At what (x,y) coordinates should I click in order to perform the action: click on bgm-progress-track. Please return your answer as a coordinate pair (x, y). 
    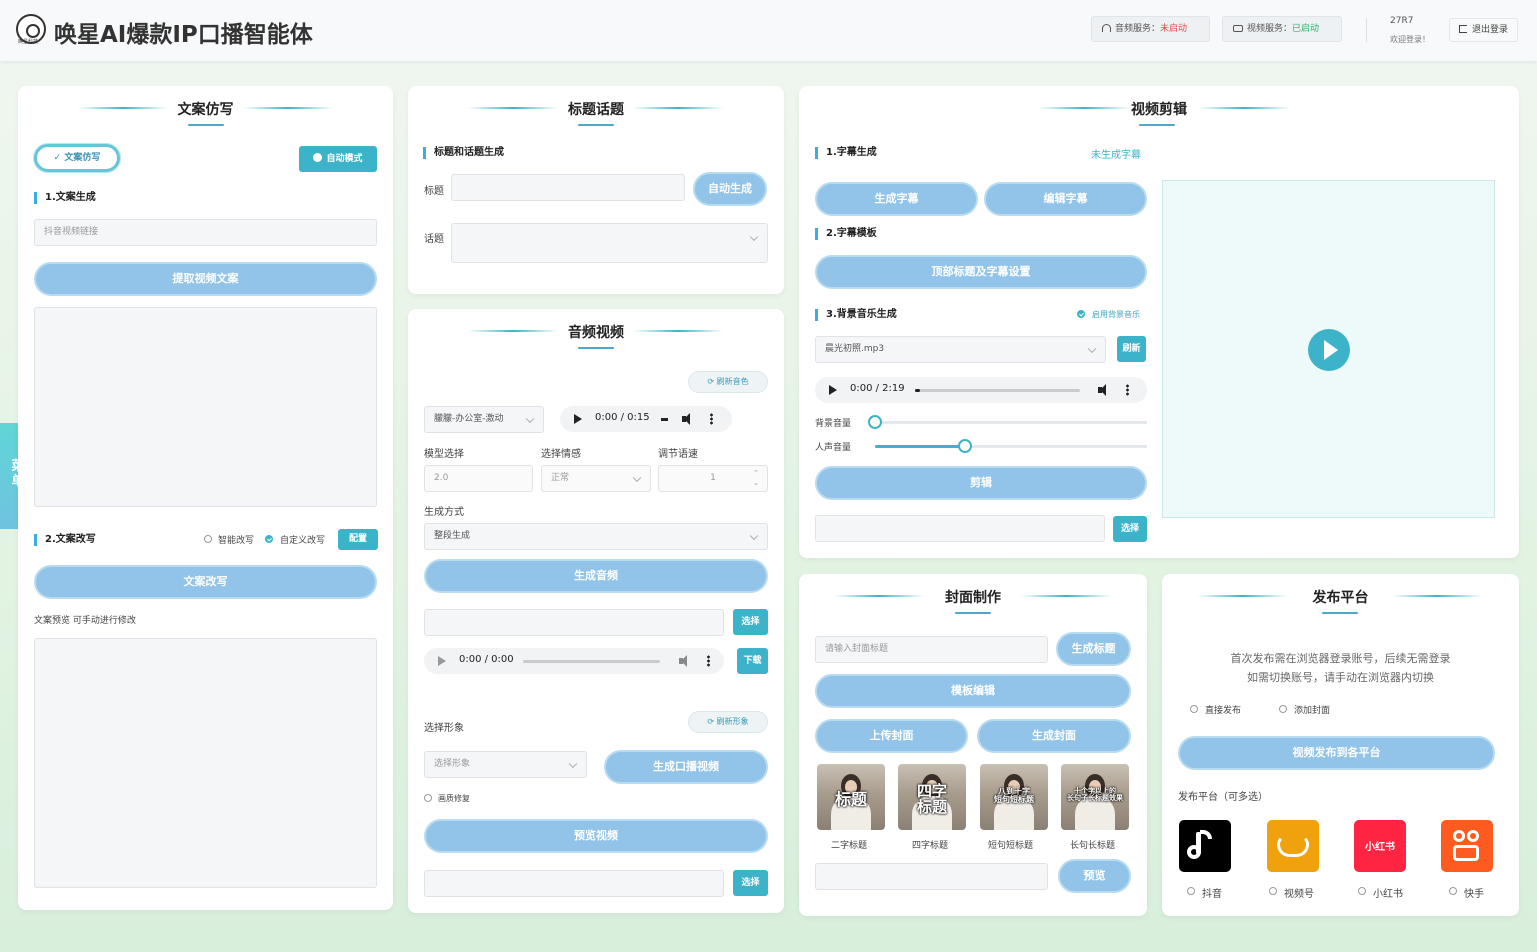
    Looking at the image, I should click on (997, 390).